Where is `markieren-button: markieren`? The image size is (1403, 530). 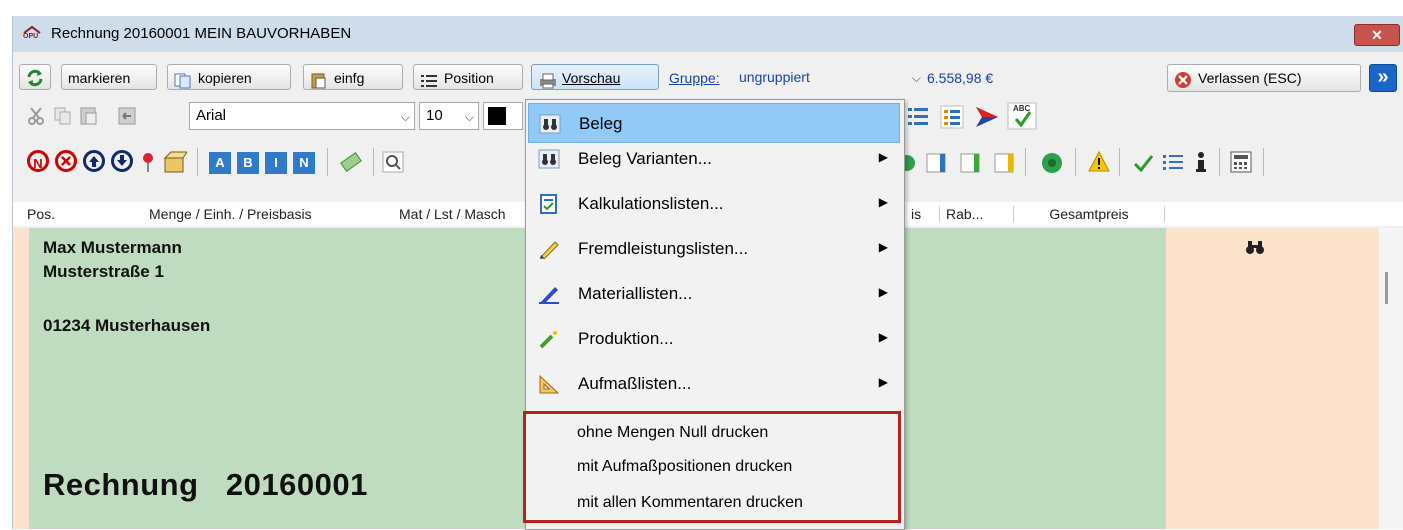 markieren-button: markieren is located at coordinates (109, 77).